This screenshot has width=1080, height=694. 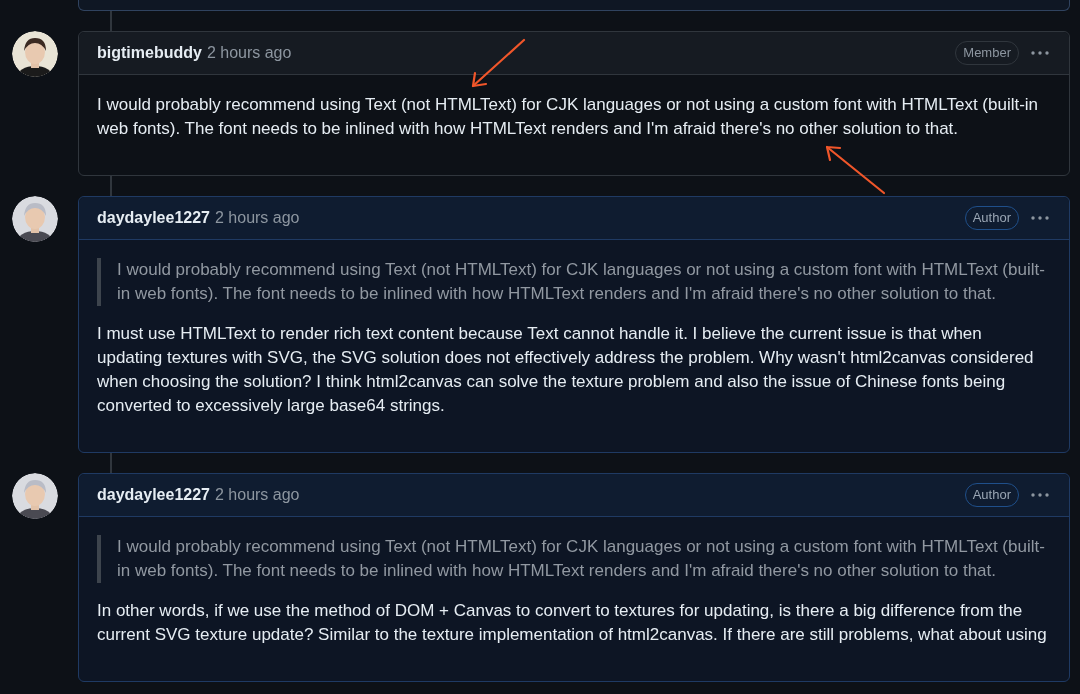 What do you see at coordinates (568, 117) in the screenshot?
I see `comment-text: I would probably recommend using Text (not HTMLText) for CJK languages or not using a custom font with HTMLText (built-in web fonts). The font needs to be inlined with how HTMLText renders and I'm afraid there's no other solution to that.` at bounding box center [568, 117].